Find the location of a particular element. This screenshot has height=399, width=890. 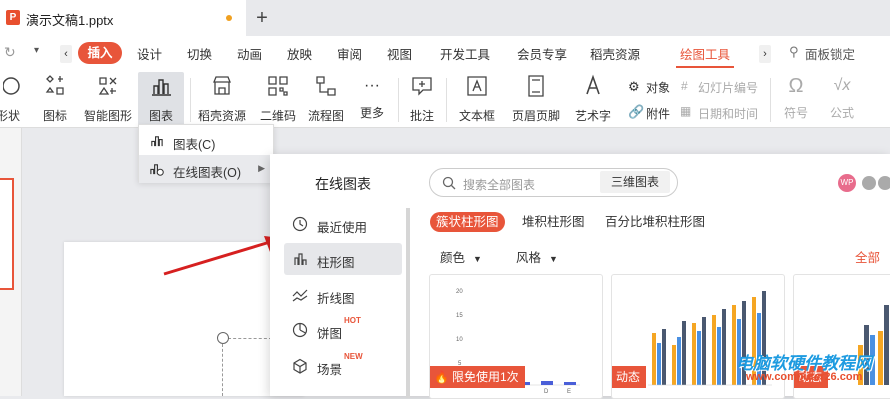

icon-label: 图标 is located at coordinates (54, 116).